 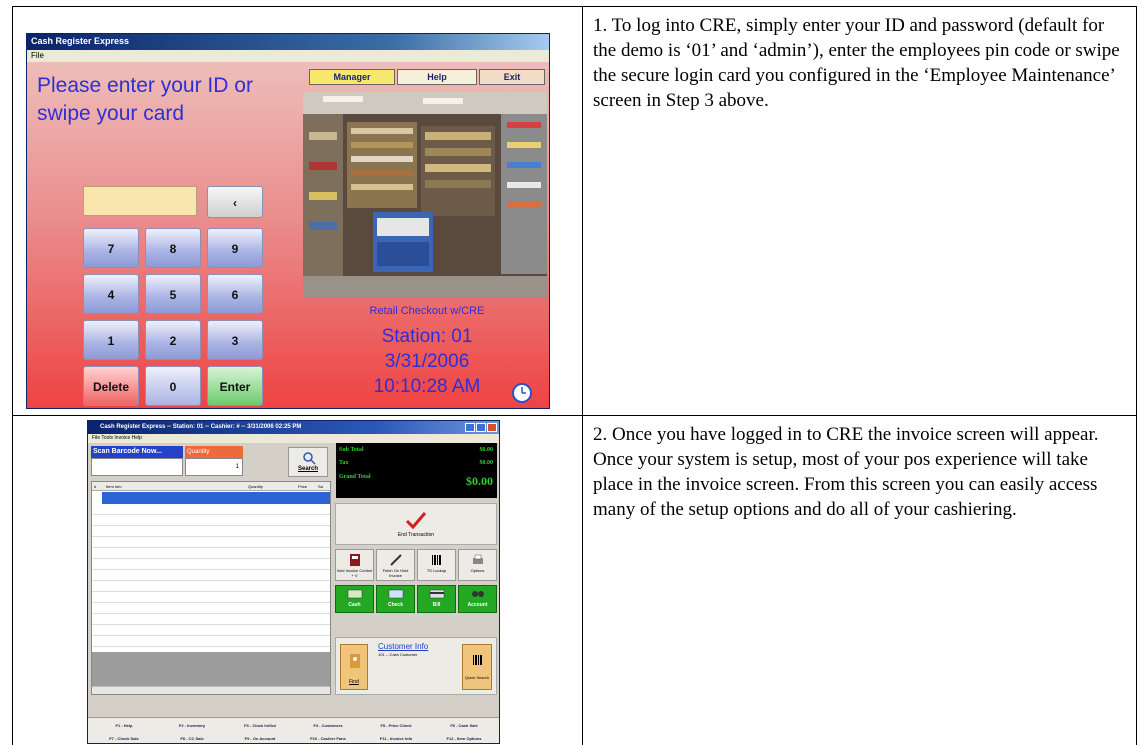 What do you see at coordinates (512, 77) in the screenshot?
I see `exit-button: Exit` at bounding box center [512, 77].